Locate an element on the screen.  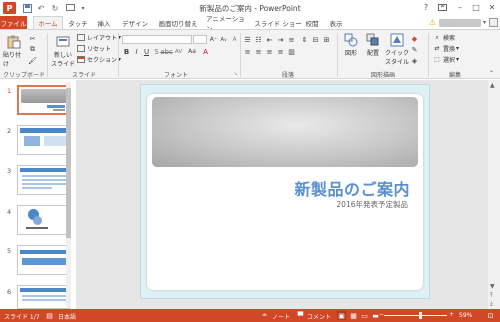
format-painter-icon: 🖌 is located at coordinates (32, 60).